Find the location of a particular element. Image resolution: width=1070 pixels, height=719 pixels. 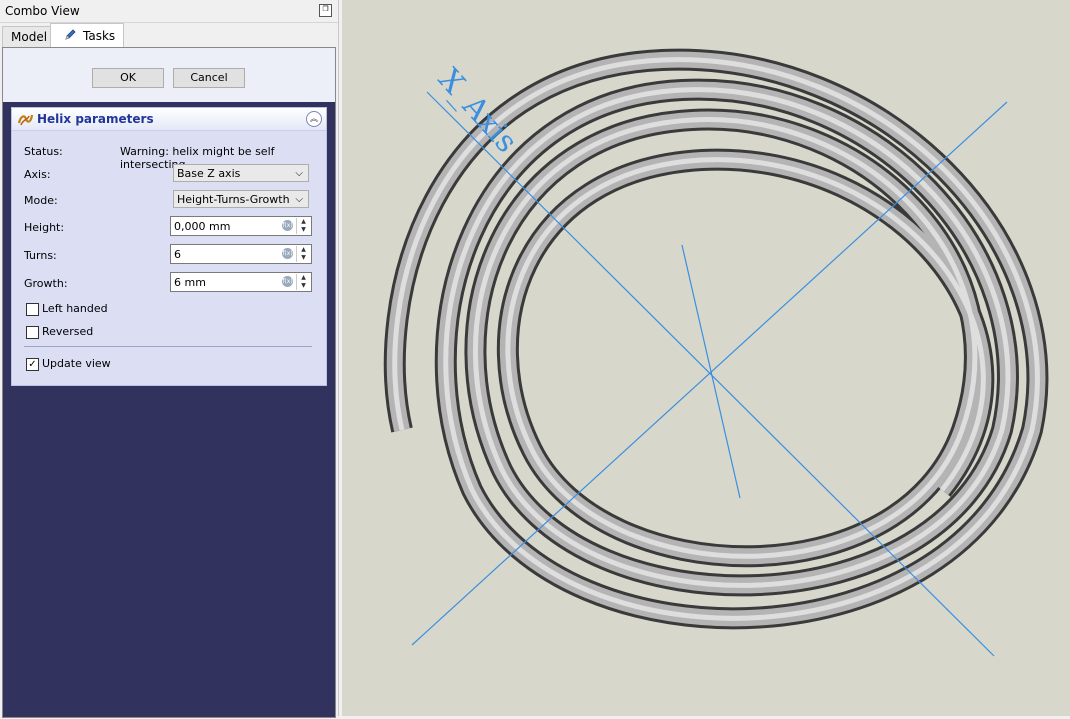

restore-window-icon: ❐ is located at coordinates (325, 10).